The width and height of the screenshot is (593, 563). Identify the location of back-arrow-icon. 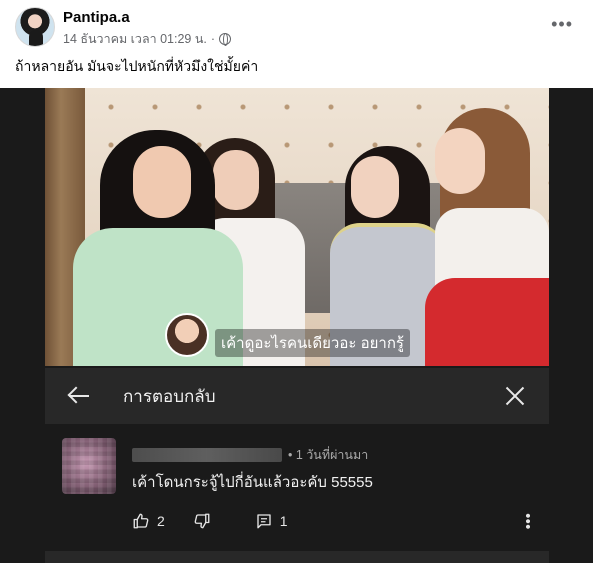
(79, 396).